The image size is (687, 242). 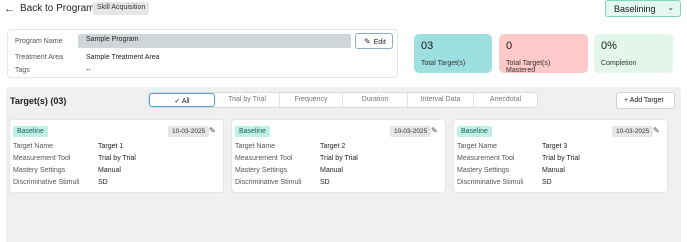 I want to click on target-name-value: Target 3, so click(x=555, y=146).